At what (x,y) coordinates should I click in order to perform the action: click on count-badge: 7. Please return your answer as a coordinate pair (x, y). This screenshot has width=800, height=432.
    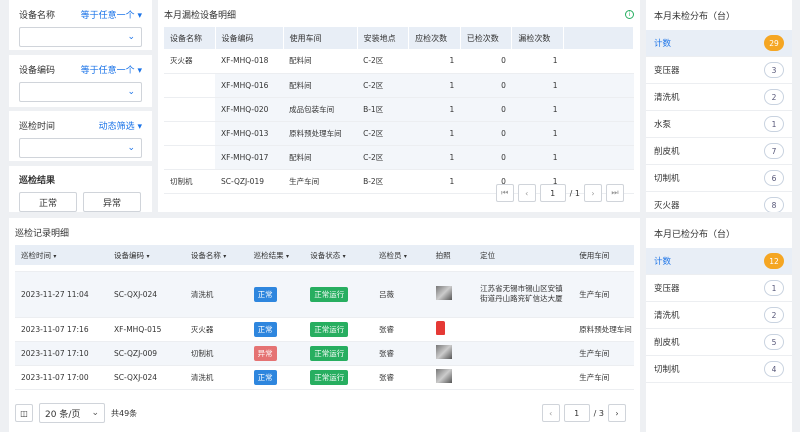
    Looking at the image, I should click on (774, 151).